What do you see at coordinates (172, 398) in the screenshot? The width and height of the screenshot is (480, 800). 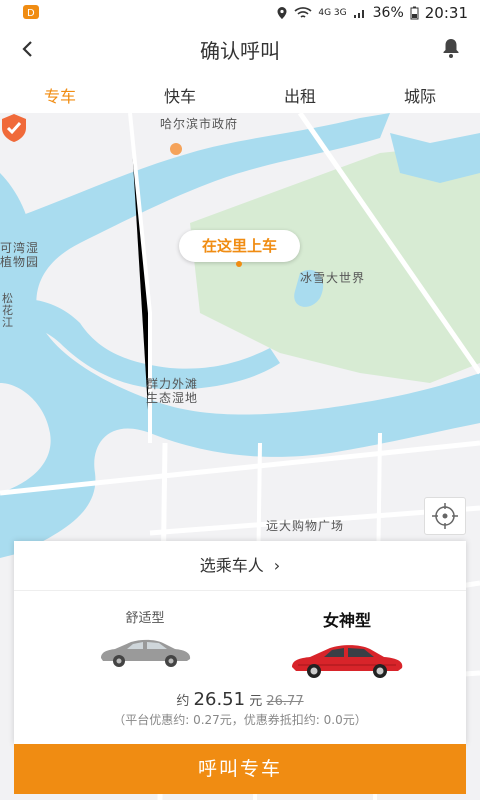 I see `map-label-qunli2: 生态湿地` at bounding box center [172, 398].